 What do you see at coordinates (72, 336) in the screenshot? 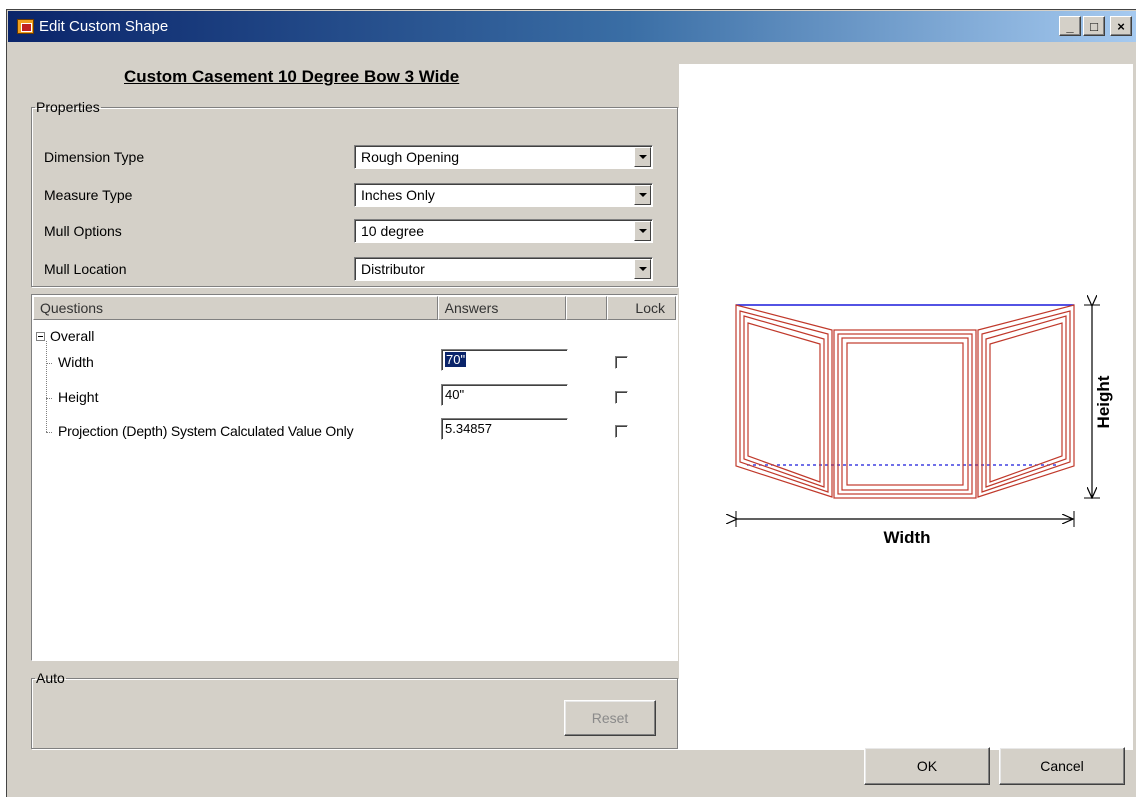
I see `tree-node-overall: Overall` at bounding box center [72, 336].